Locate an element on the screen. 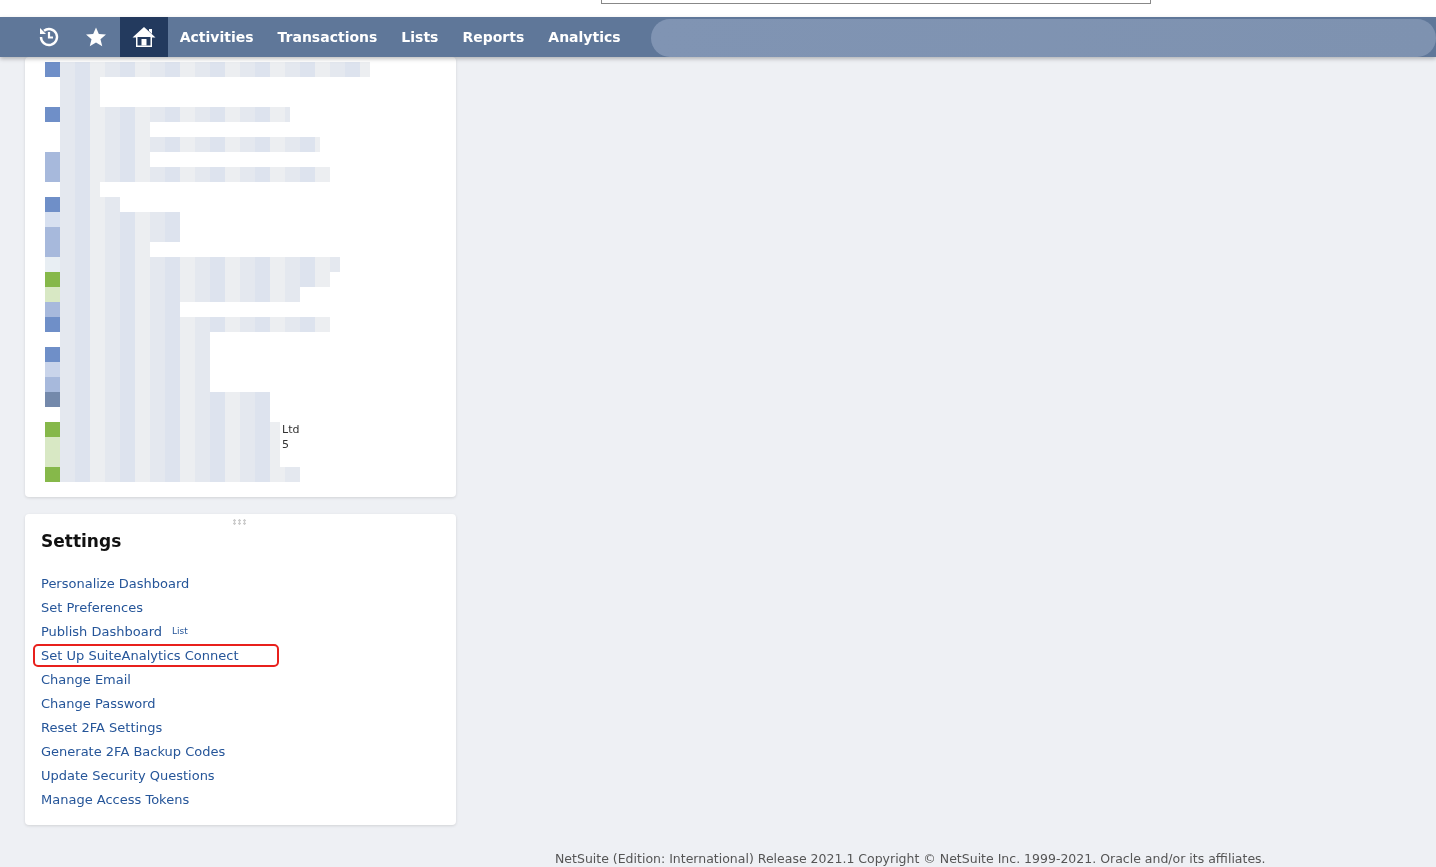 This screenshot has width=1436, height=867. nav-menu-item: Lists is located at coordinates (420, 37).